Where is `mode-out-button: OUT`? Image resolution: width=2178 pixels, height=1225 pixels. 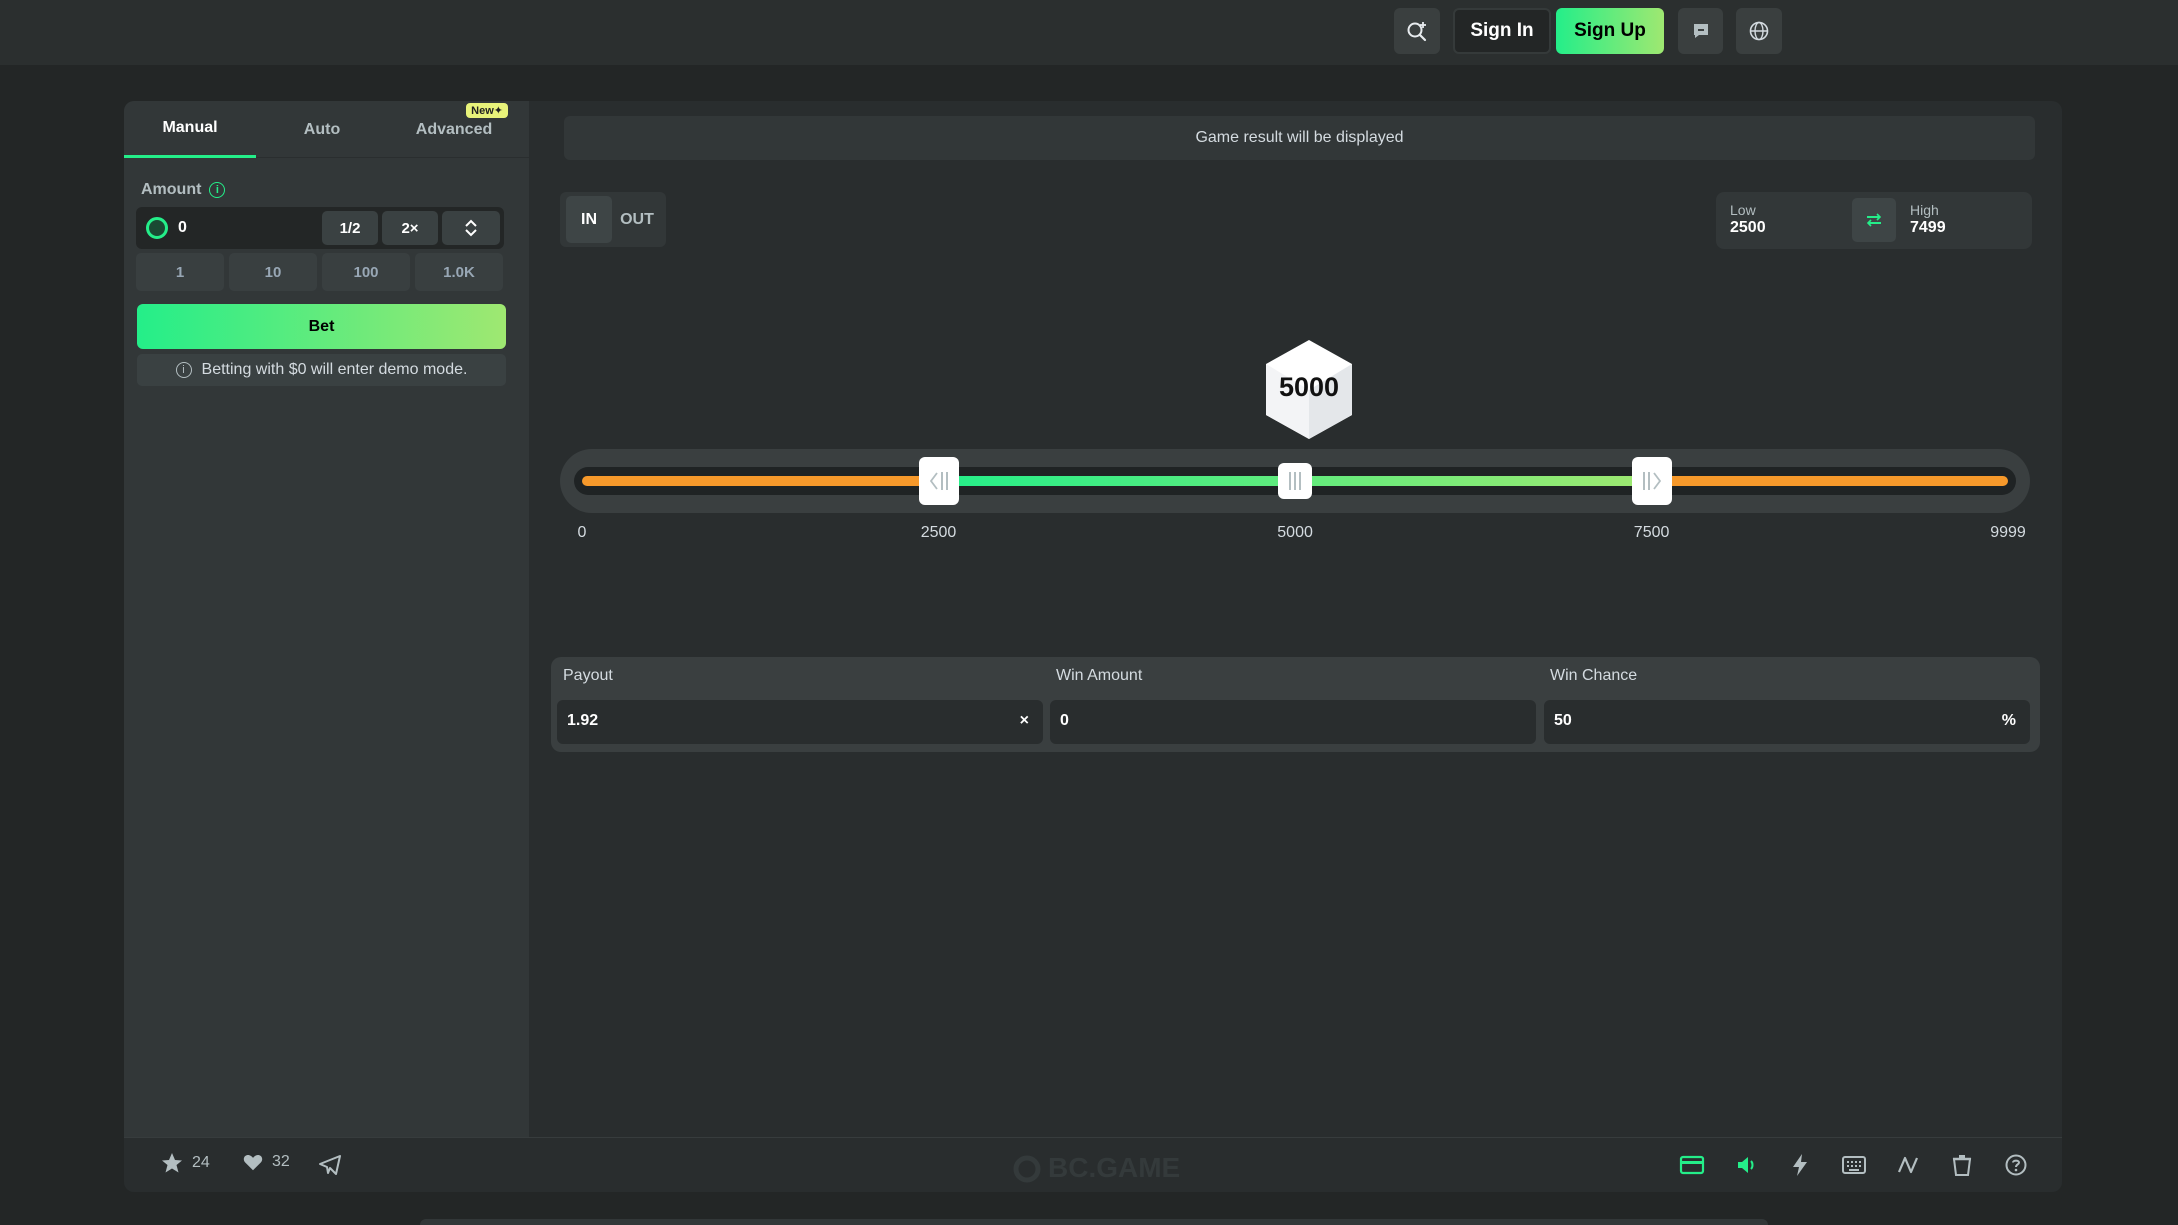
mode-out-button: OUT is located at coordinates (637, 219).